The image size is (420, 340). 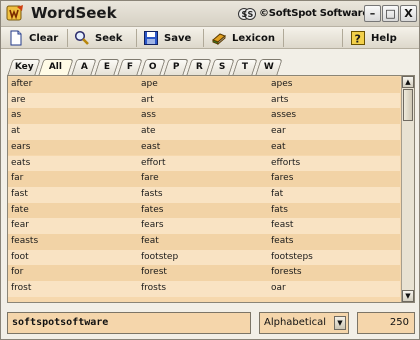 What do you see at coordinates (160, 256) in the screenshot?
I see `word-cell: footstep` at bounding box center [160, 256].